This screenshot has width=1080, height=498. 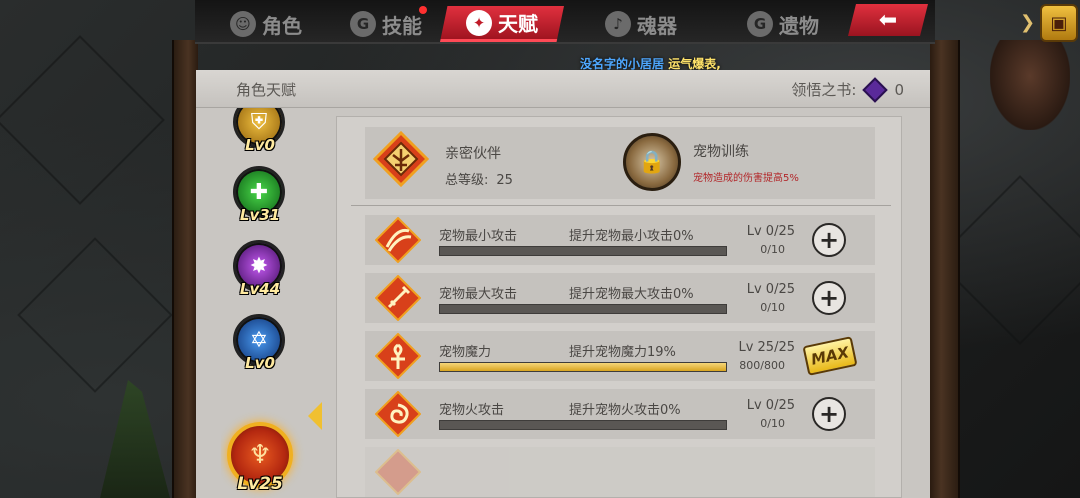 I want to click on chest-icon: ▣, so click(x=1059, y=23).